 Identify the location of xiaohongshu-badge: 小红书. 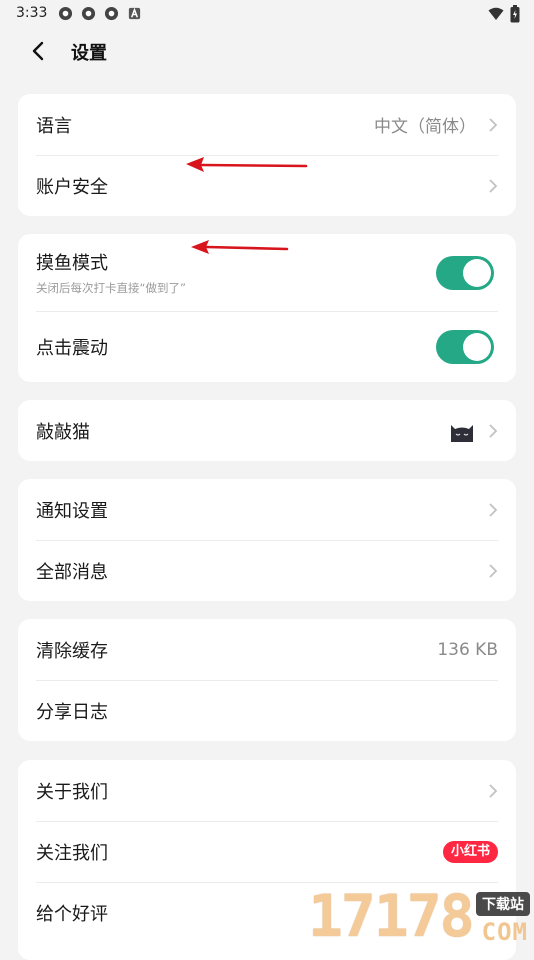
(470, 852).